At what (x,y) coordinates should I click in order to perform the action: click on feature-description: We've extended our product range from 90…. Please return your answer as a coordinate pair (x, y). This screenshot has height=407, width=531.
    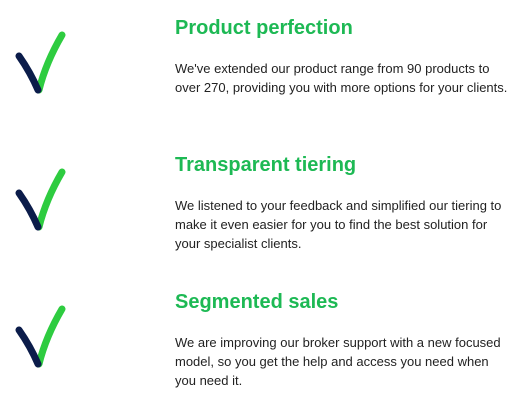
    Looking at the image, I should click on (341, 78).